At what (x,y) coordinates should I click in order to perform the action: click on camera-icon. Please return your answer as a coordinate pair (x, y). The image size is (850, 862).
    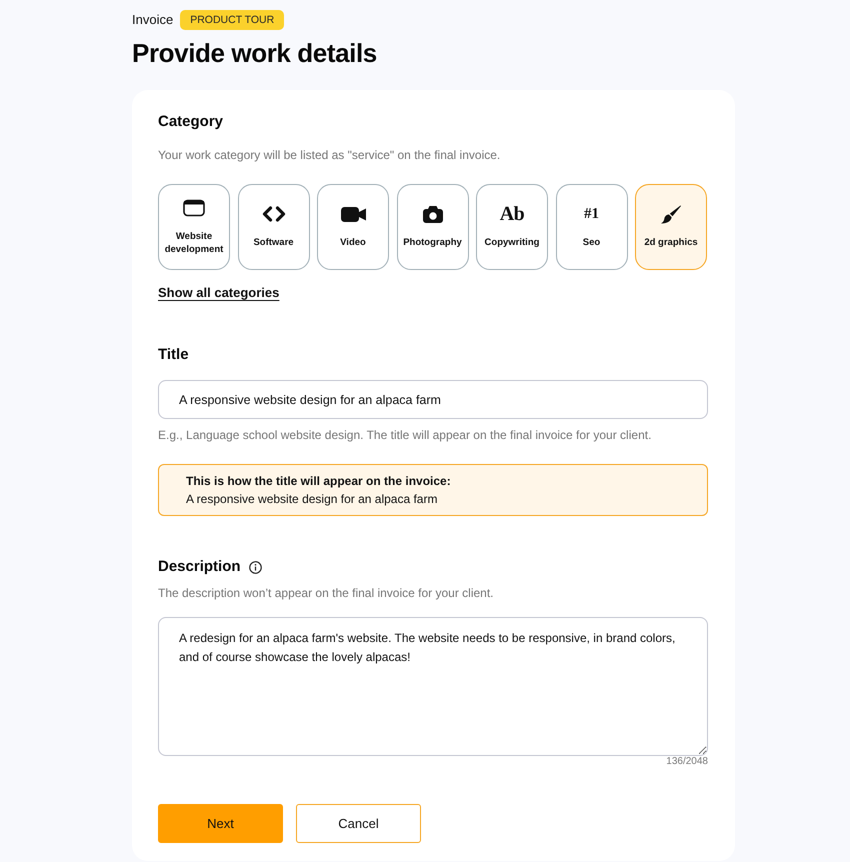
    Looking at the image, I should click on (432, 214).